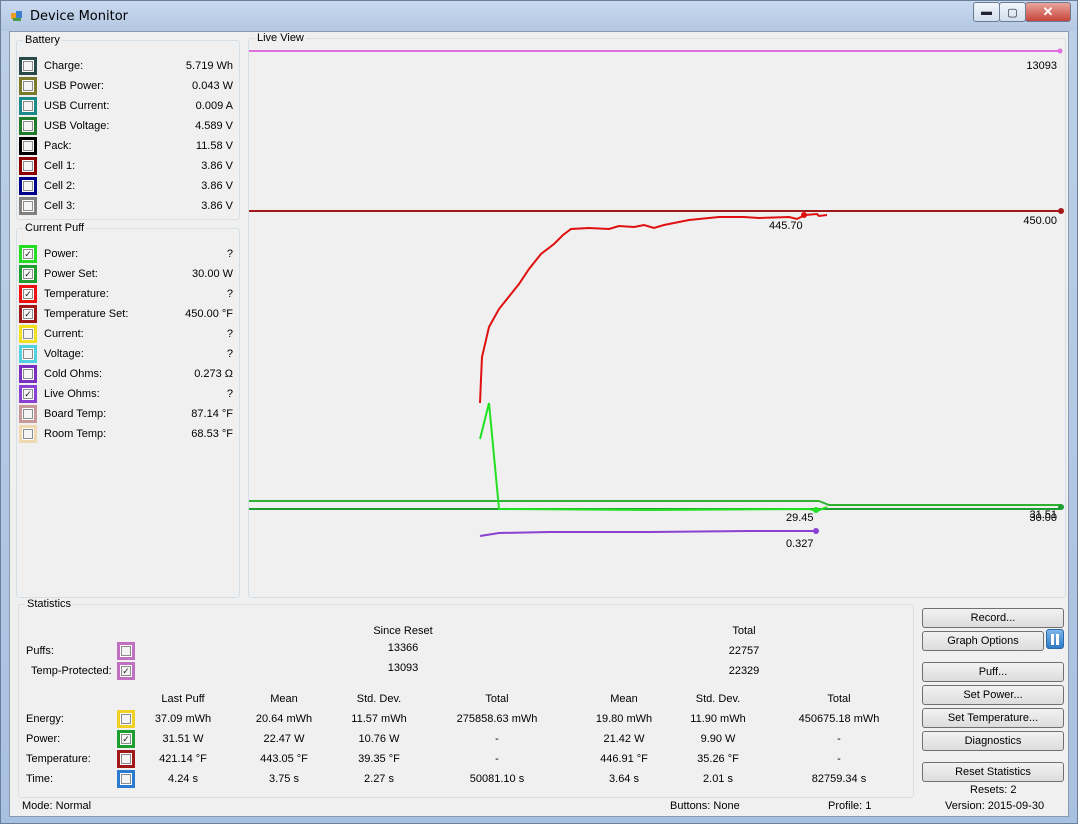  I want to click on stat-cell: 9.90 W, so click(718, 739).